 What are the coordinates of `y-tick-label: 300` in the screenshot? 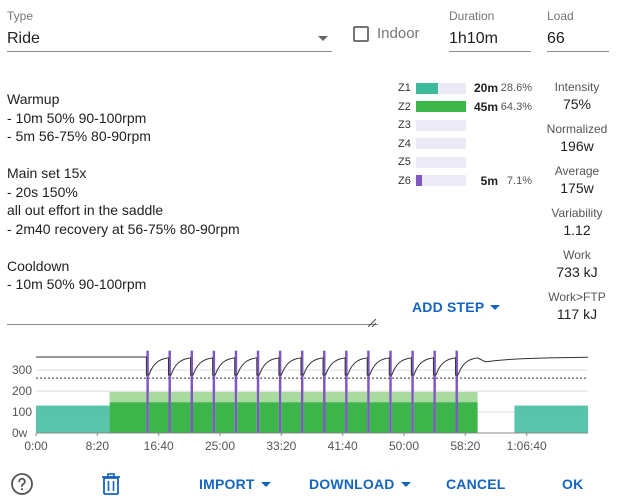 It's located at (22, 370).